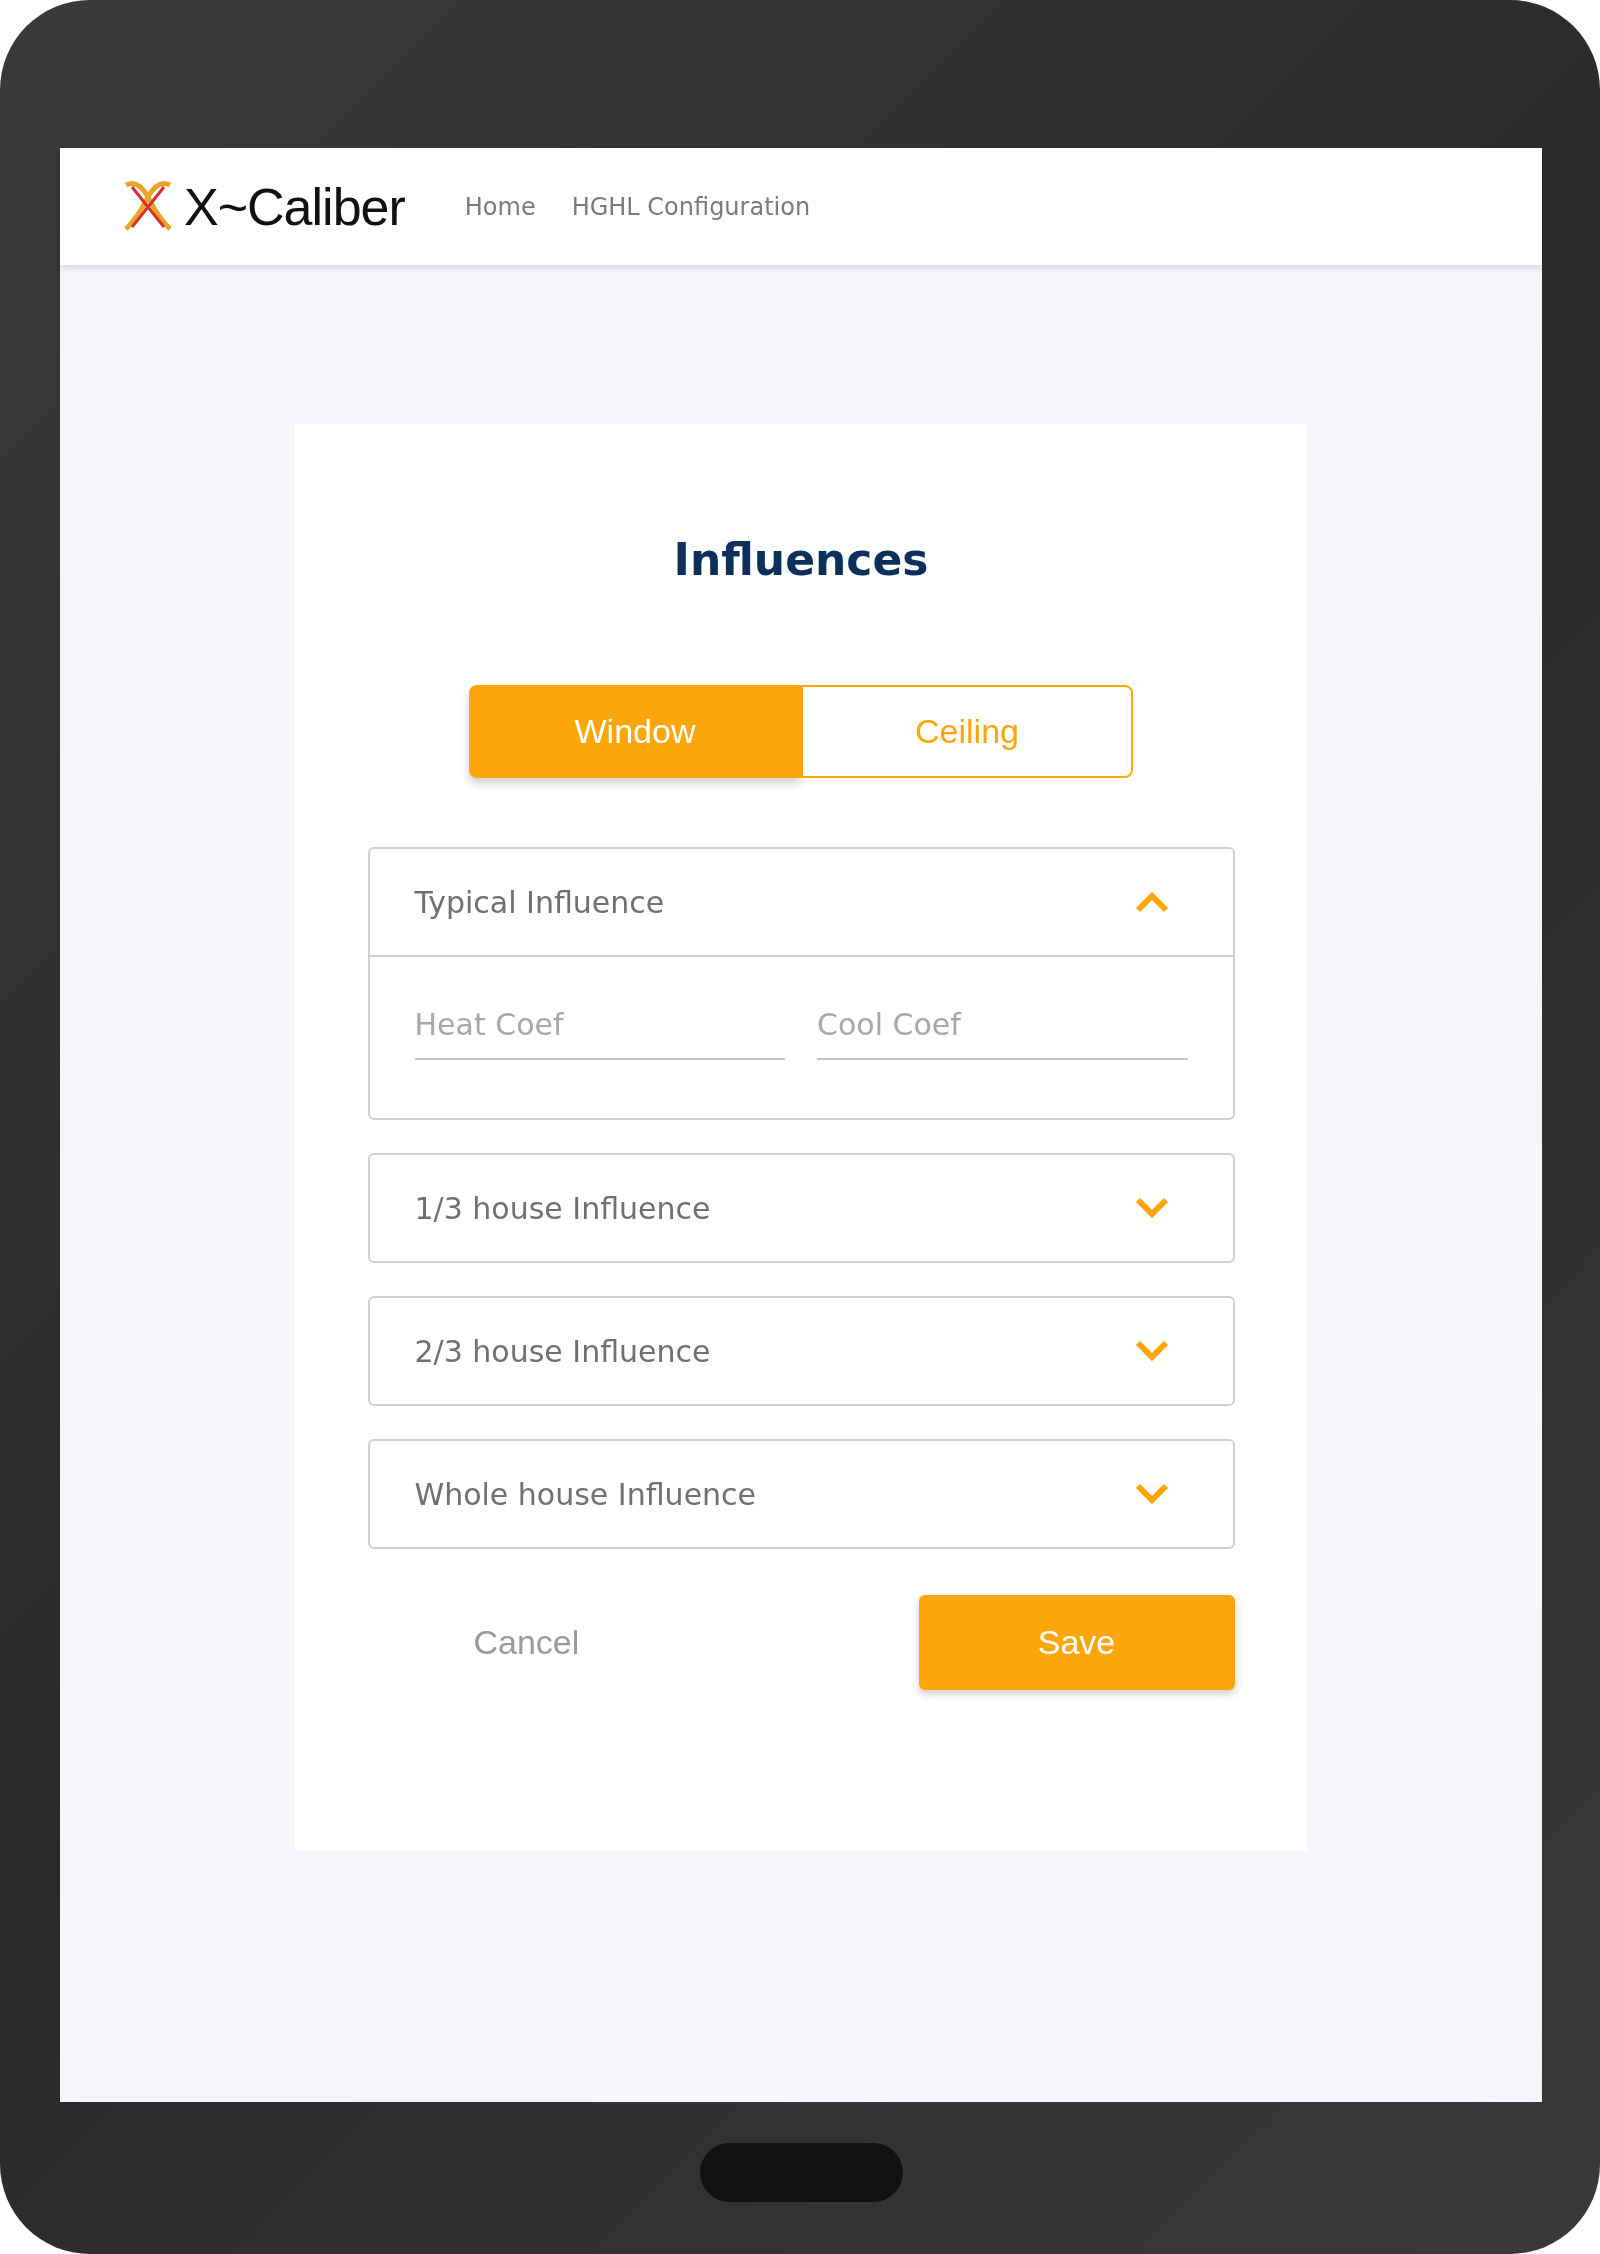 This screenshot has width=1600, height=2254. Describe the element at coordinates (801, 903) in the screenshot. I see `accordion-header: Typical Influence` at that location.